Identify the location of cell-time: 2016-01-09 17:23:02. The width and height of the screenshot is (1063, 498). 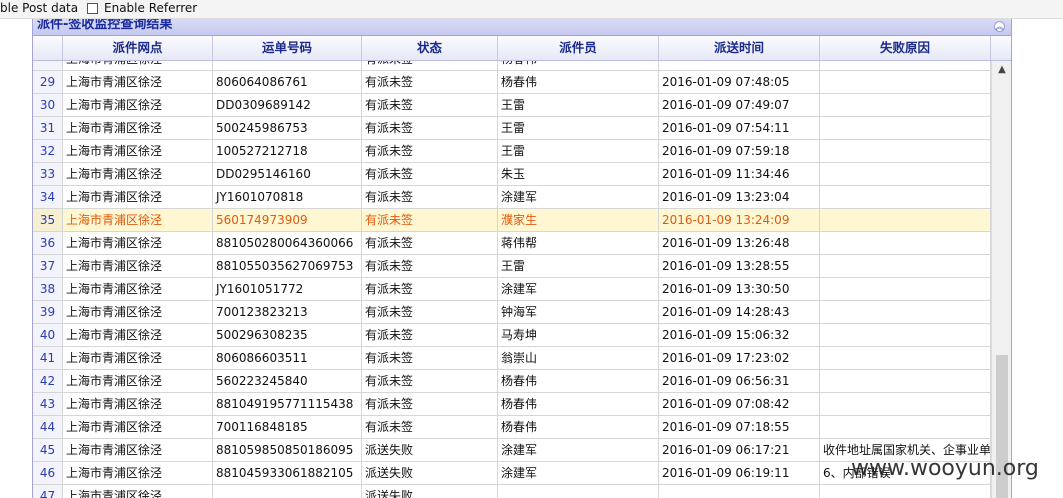
(739, 358).